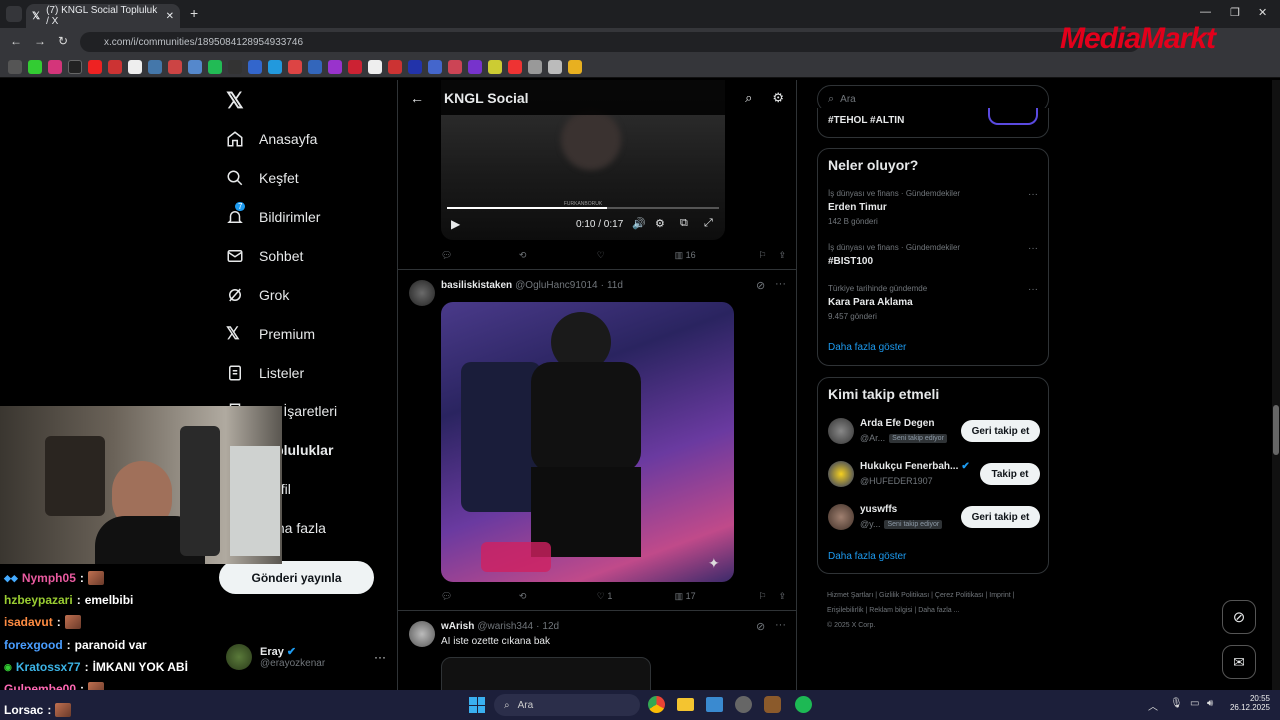  What do you see at coordinates (306, 657) in the screenshot?
I see `account-switcher: Eray ✔ @erayozkenar ···` at bounding box center [306, 657].